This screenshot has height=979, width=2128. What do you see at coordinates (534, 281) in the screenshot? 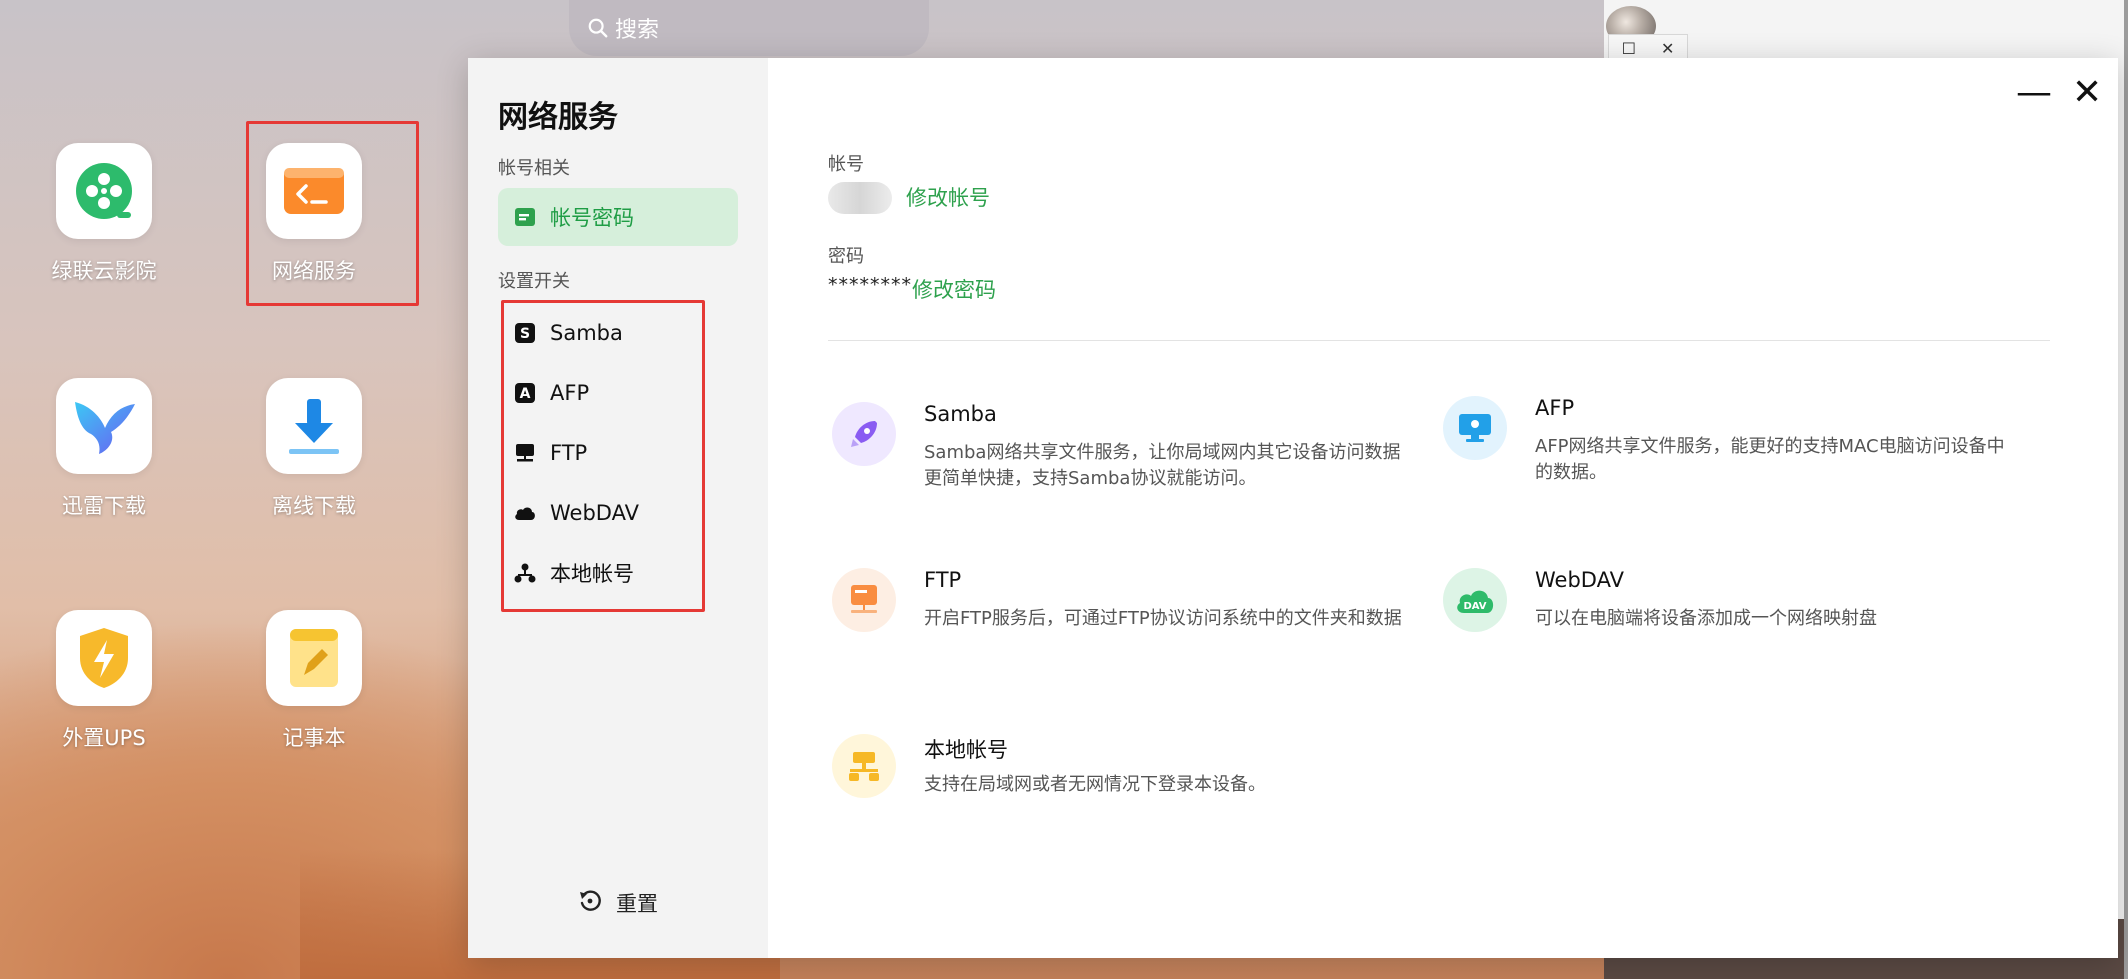
I see `group-settings-label: 设置开关` at bounding box center [534, 281].